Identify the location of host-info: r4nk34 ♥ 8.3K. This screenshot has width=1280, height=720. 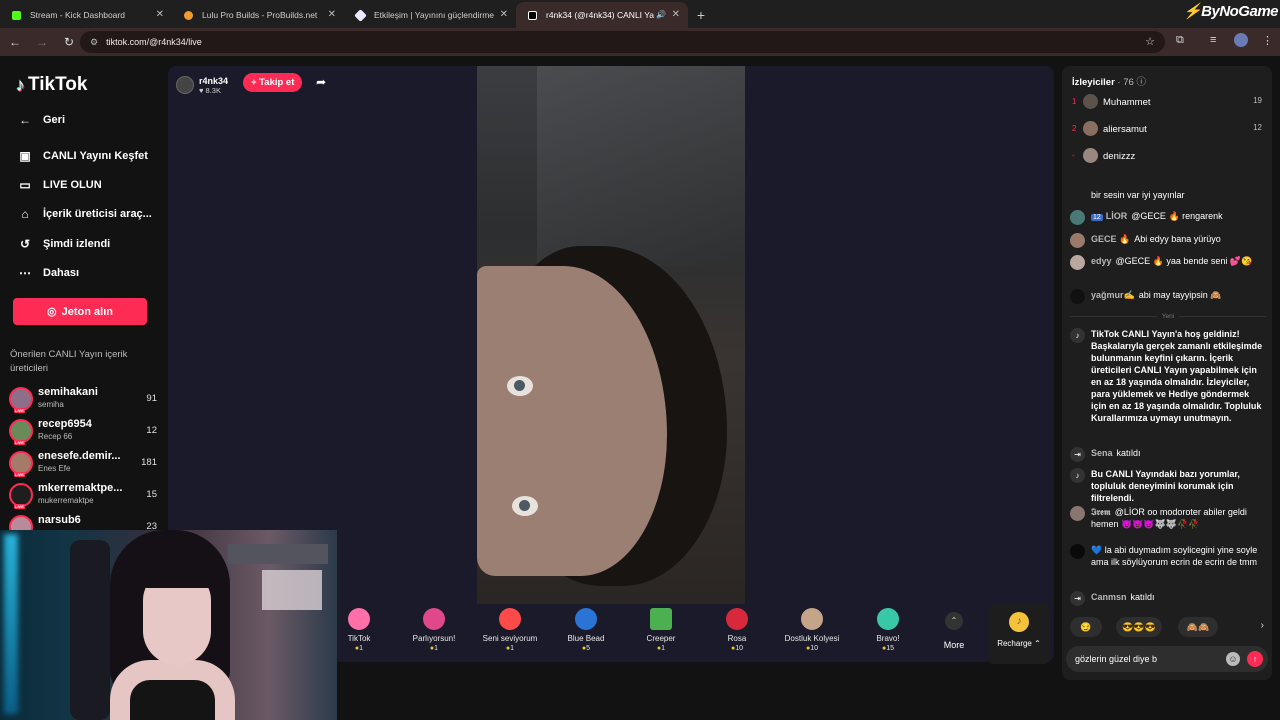
(202, 85).